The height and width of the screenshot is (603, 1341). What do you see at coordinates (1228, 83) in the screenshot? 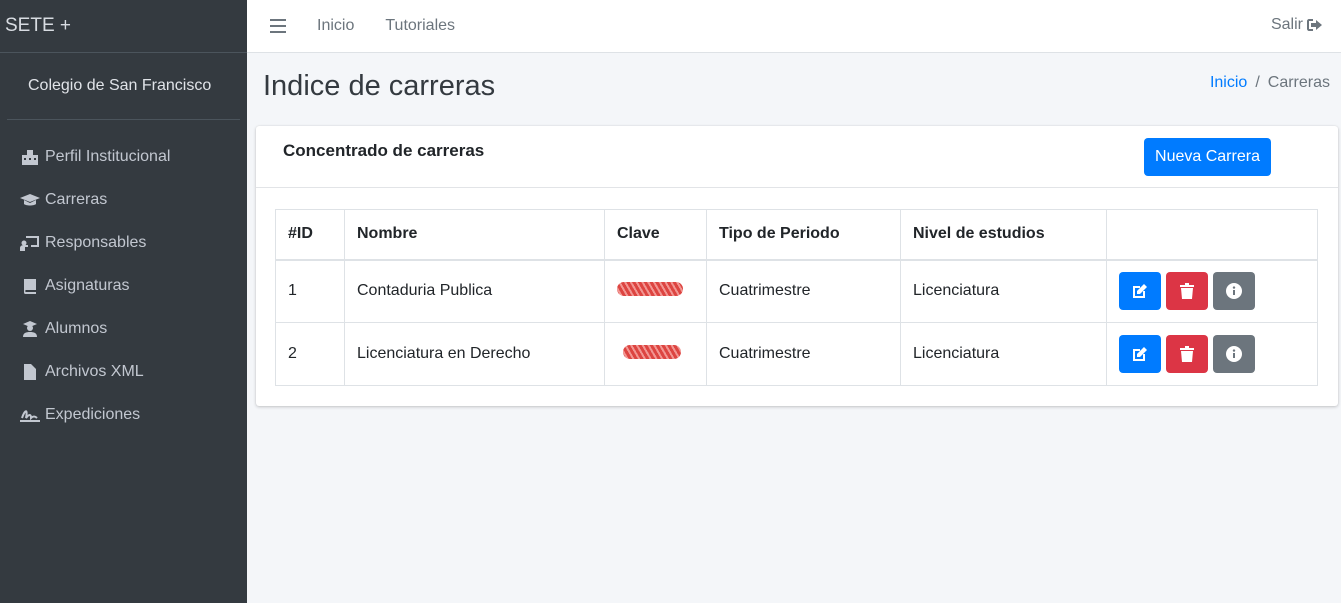
I see `breadcrumb-home-link: Inicio` at bounding box center [1228, 83].